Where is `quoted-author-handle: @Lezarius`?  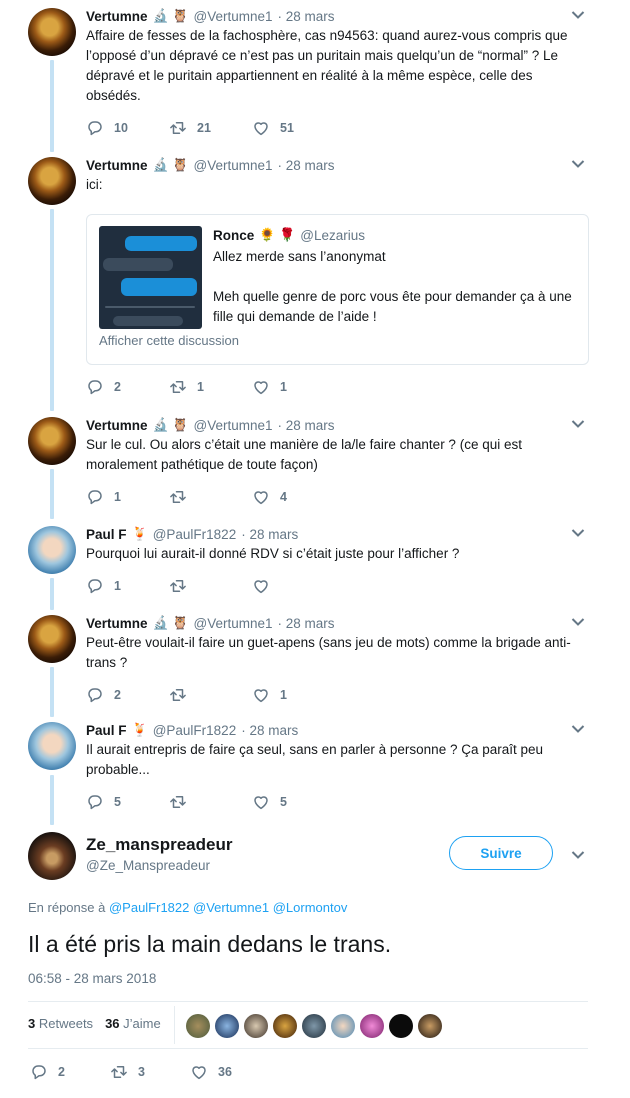 quoted-author-handle: @Lezarius is located at coordinates (332, 235).